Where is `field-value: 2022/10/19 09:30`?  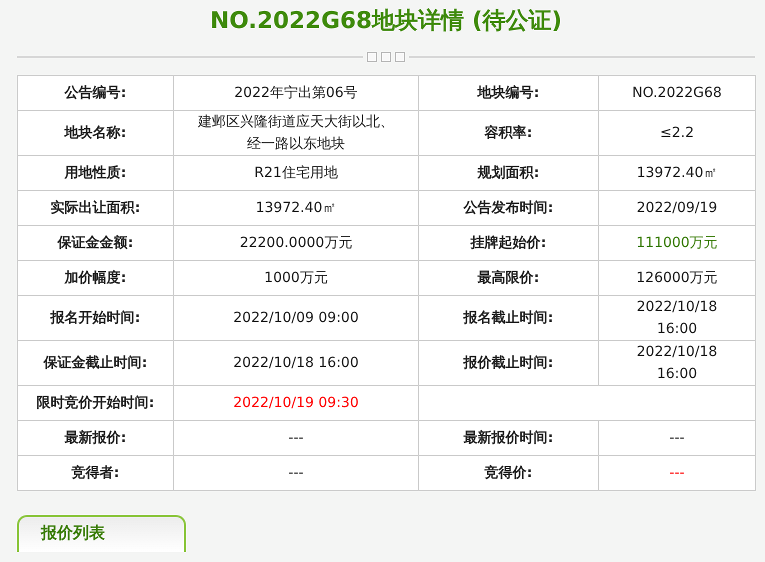
field-value: 2022/10/19 09:30 is located at coordinates (296, 403).